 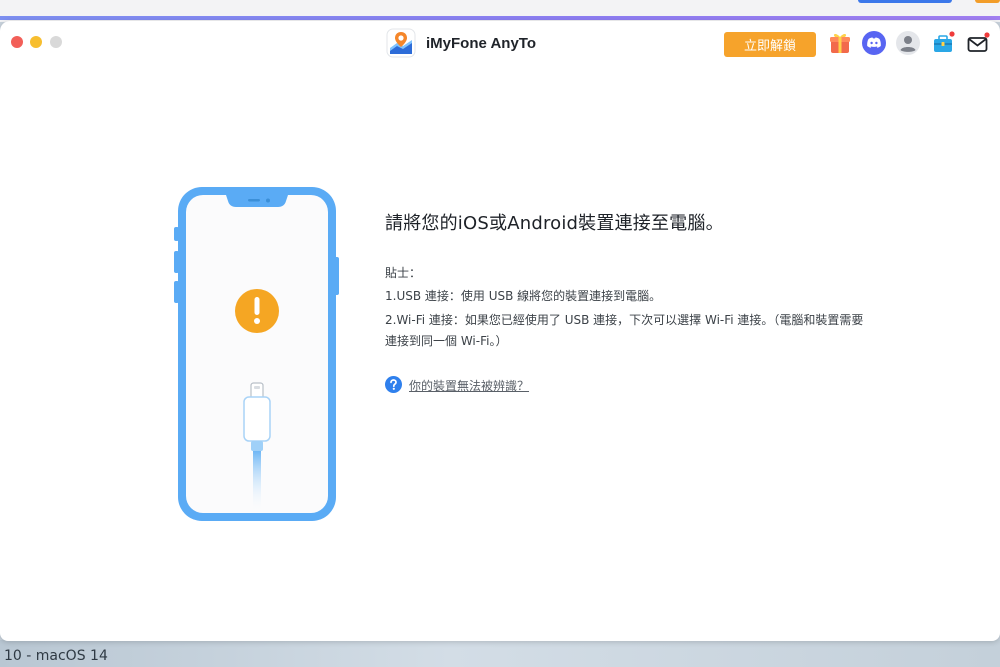 I want to click on mail-icon, so click(x=978, y=43).